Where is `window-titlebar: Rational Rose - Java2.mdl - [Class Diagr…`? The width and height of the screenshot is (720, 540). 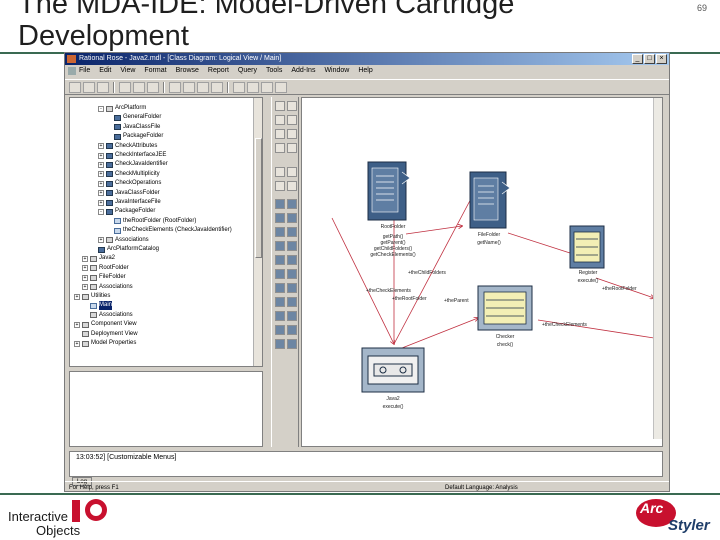 window-titlebar: Rational Rose - Java2.mdl - [Class Diagr… is located at coordinates (367, 59).